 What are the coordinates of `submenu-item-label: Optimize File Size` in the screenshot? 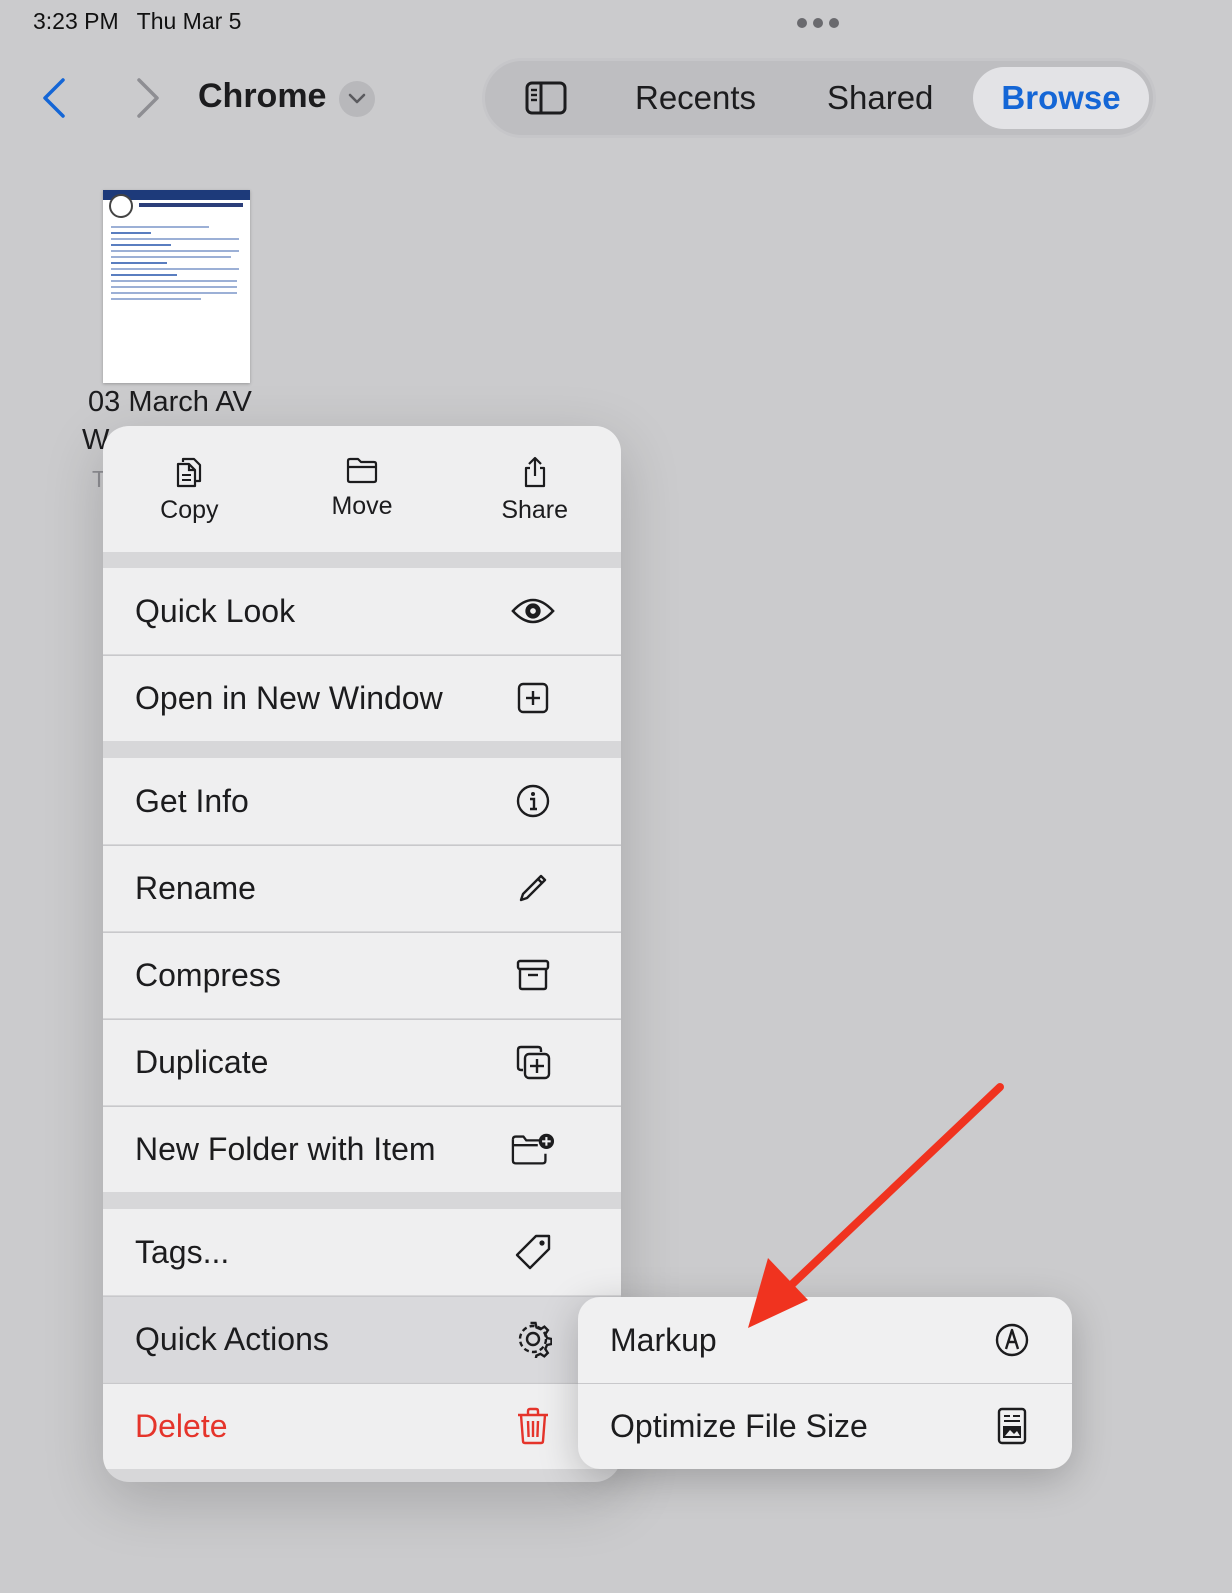 It's located at (739, 1425).